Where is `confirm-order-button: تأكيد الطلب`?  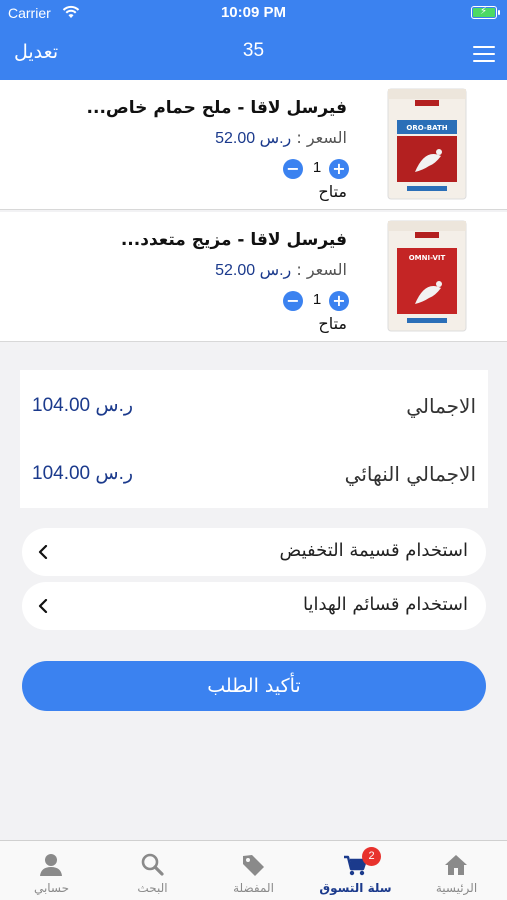 confirm-order-button: تأكيد الطلب is located at coordinates (254, 686).